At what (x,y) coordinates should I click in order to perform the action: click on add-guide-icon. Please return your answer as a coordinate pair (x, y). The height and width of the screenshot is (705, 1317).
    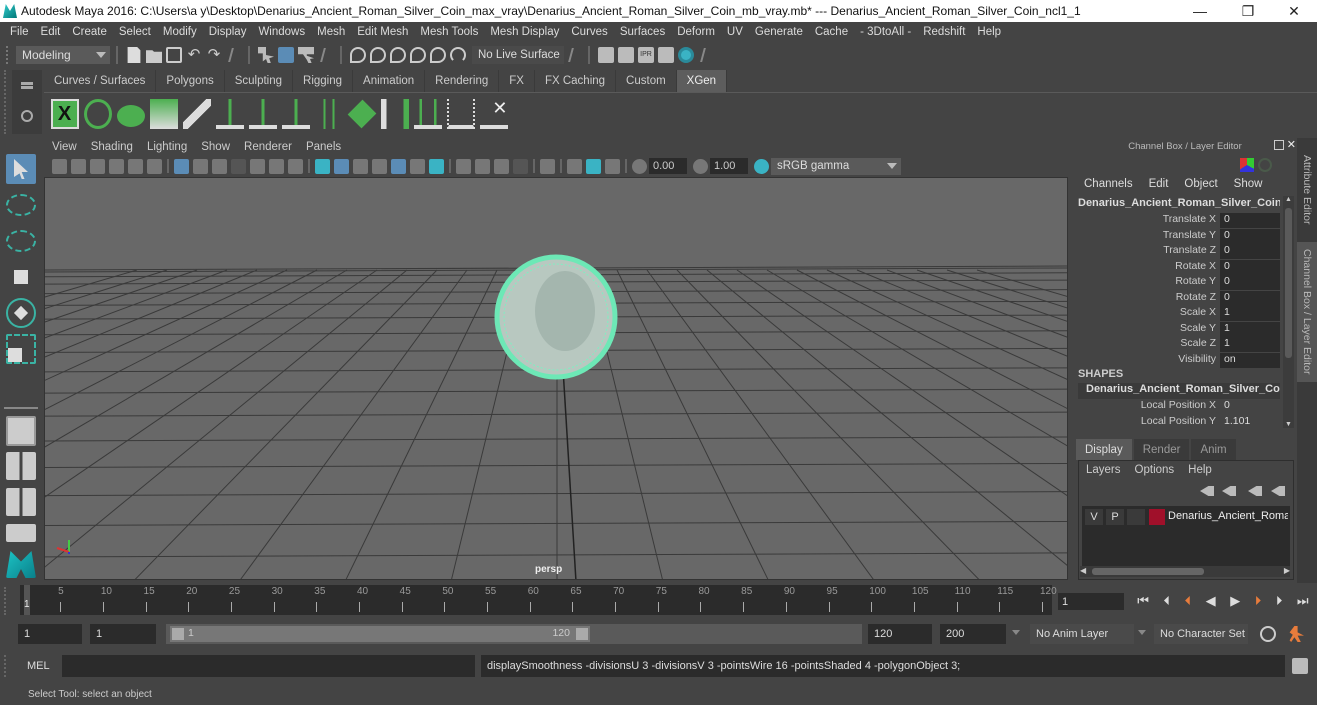
    Looking at the image, I should click on (229, 113).